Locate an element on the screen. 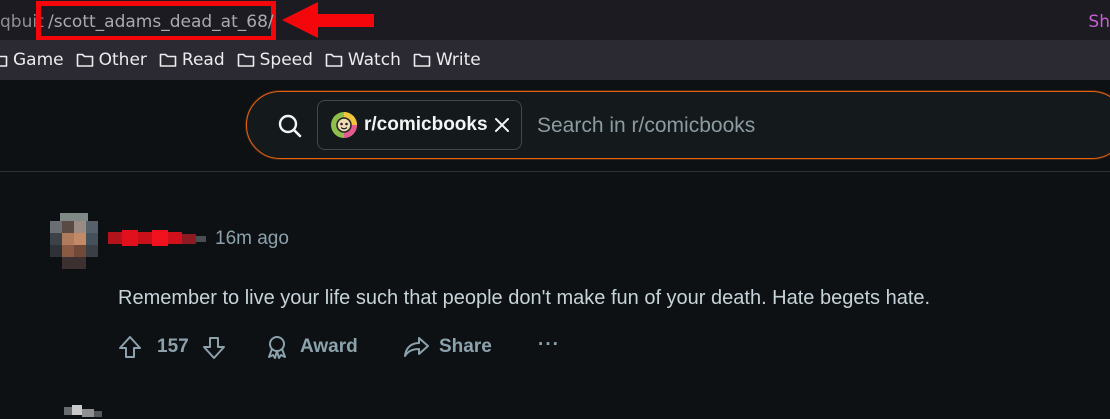  url-right-fragment: Sh is located at coordinates (1099, 22).